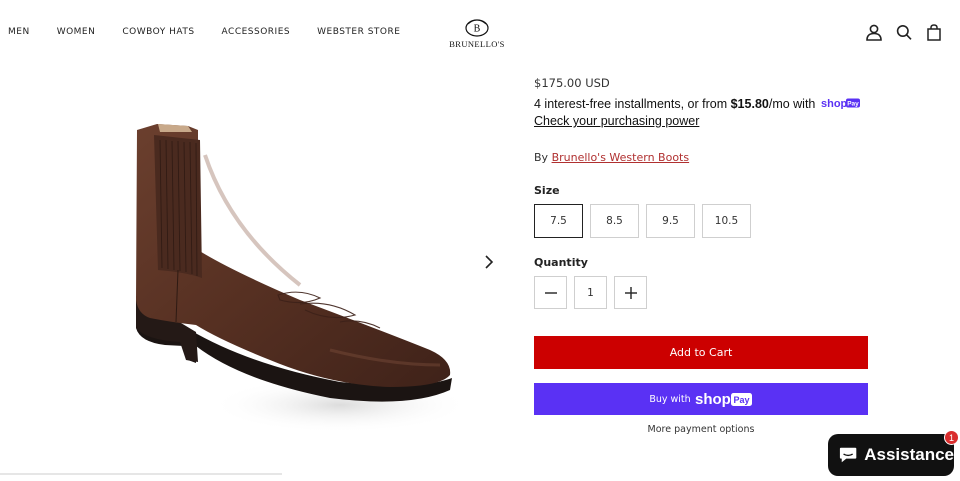 This screenshot has height=481, width=960. What do you see at coordinates (256, 32) in the screenshot?
I see `nav-item-accessories: ACCESSORIES` at bounding box center [256, 32].